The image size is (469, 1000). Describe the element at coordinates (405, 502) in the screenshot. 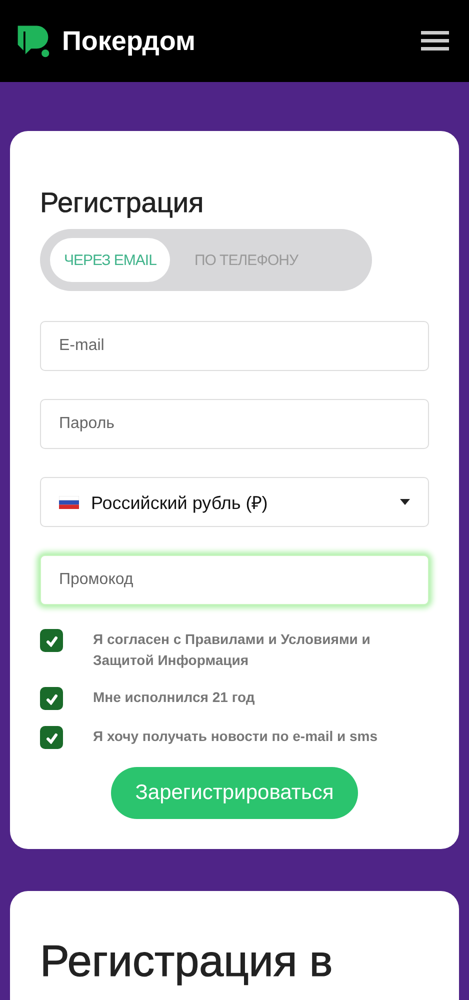

I see `caret-icon` at that location.